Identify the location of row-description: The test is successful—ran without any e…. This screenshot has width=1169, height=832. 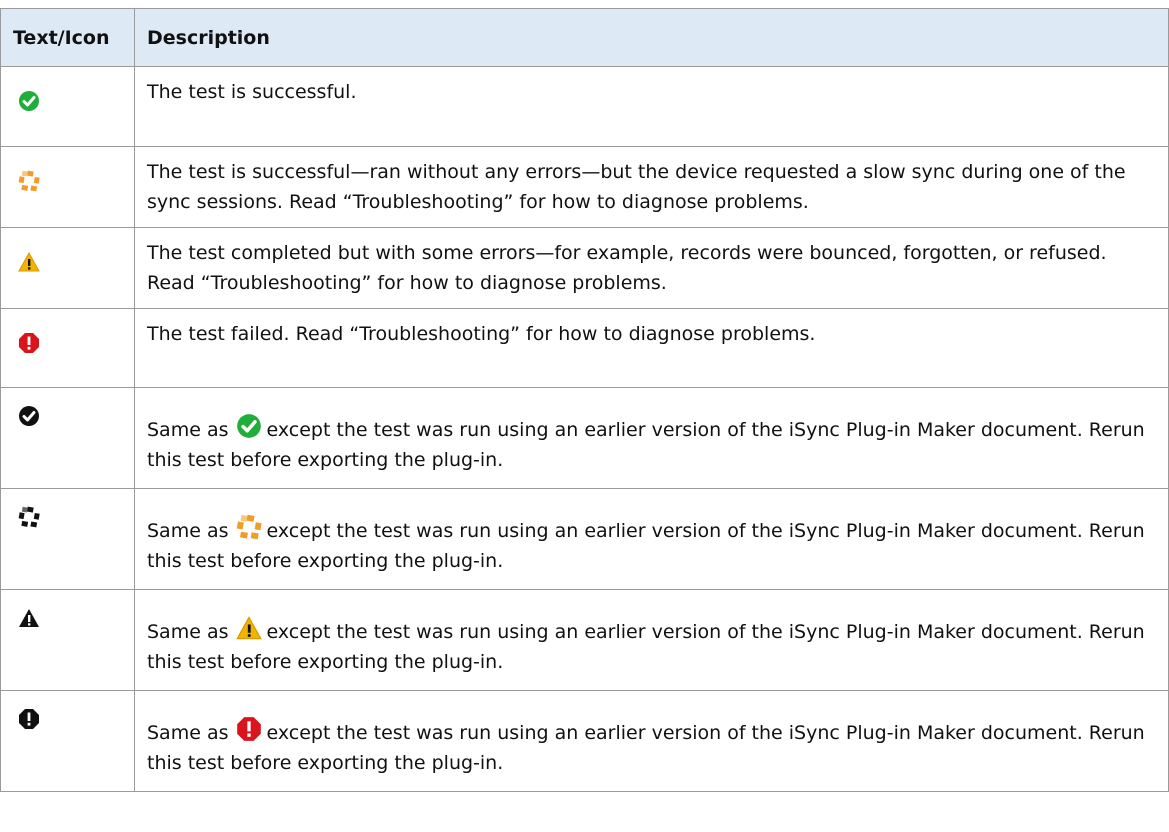
(651, 187).